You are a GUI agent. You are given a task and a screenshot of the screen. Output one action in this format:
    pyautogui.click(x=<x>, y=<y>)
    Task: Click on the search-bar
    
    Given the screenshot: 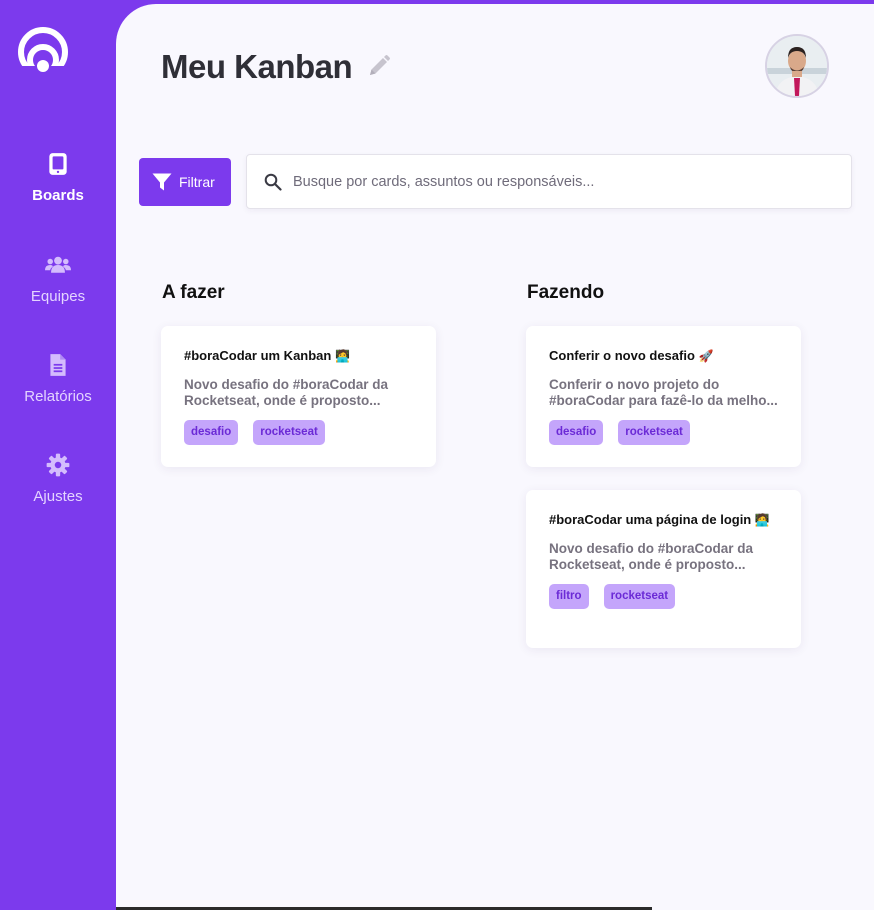 What is the action you would take?
    pyautogui.click(x=549, y=181)
    